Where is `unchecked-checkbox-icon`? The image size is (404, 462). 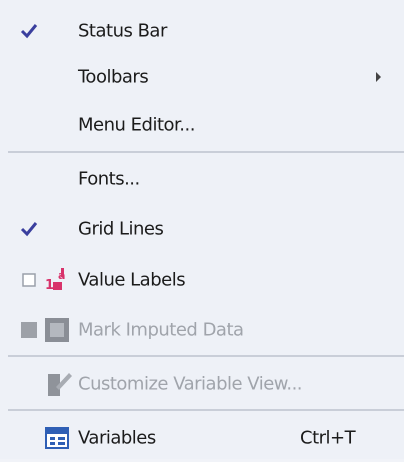
unchecked-checkbox-icon is located at coordinates (29, 280).